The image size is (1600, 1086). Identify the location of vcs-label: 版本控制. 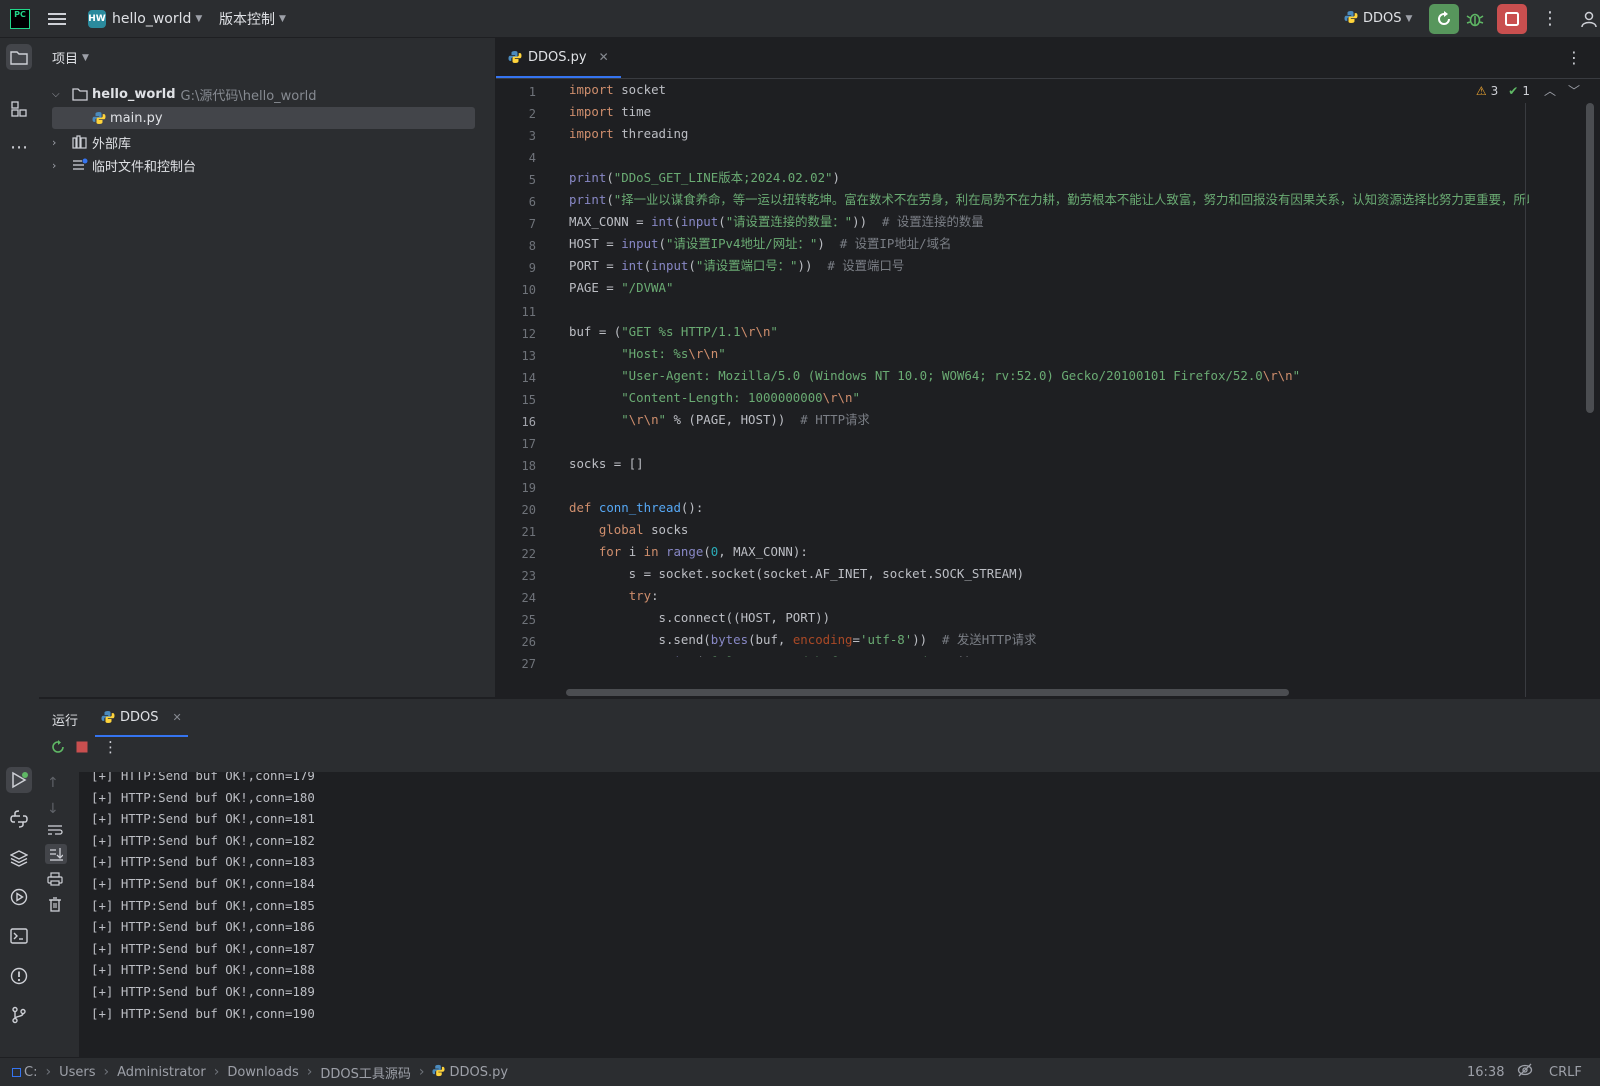
(247, 19).